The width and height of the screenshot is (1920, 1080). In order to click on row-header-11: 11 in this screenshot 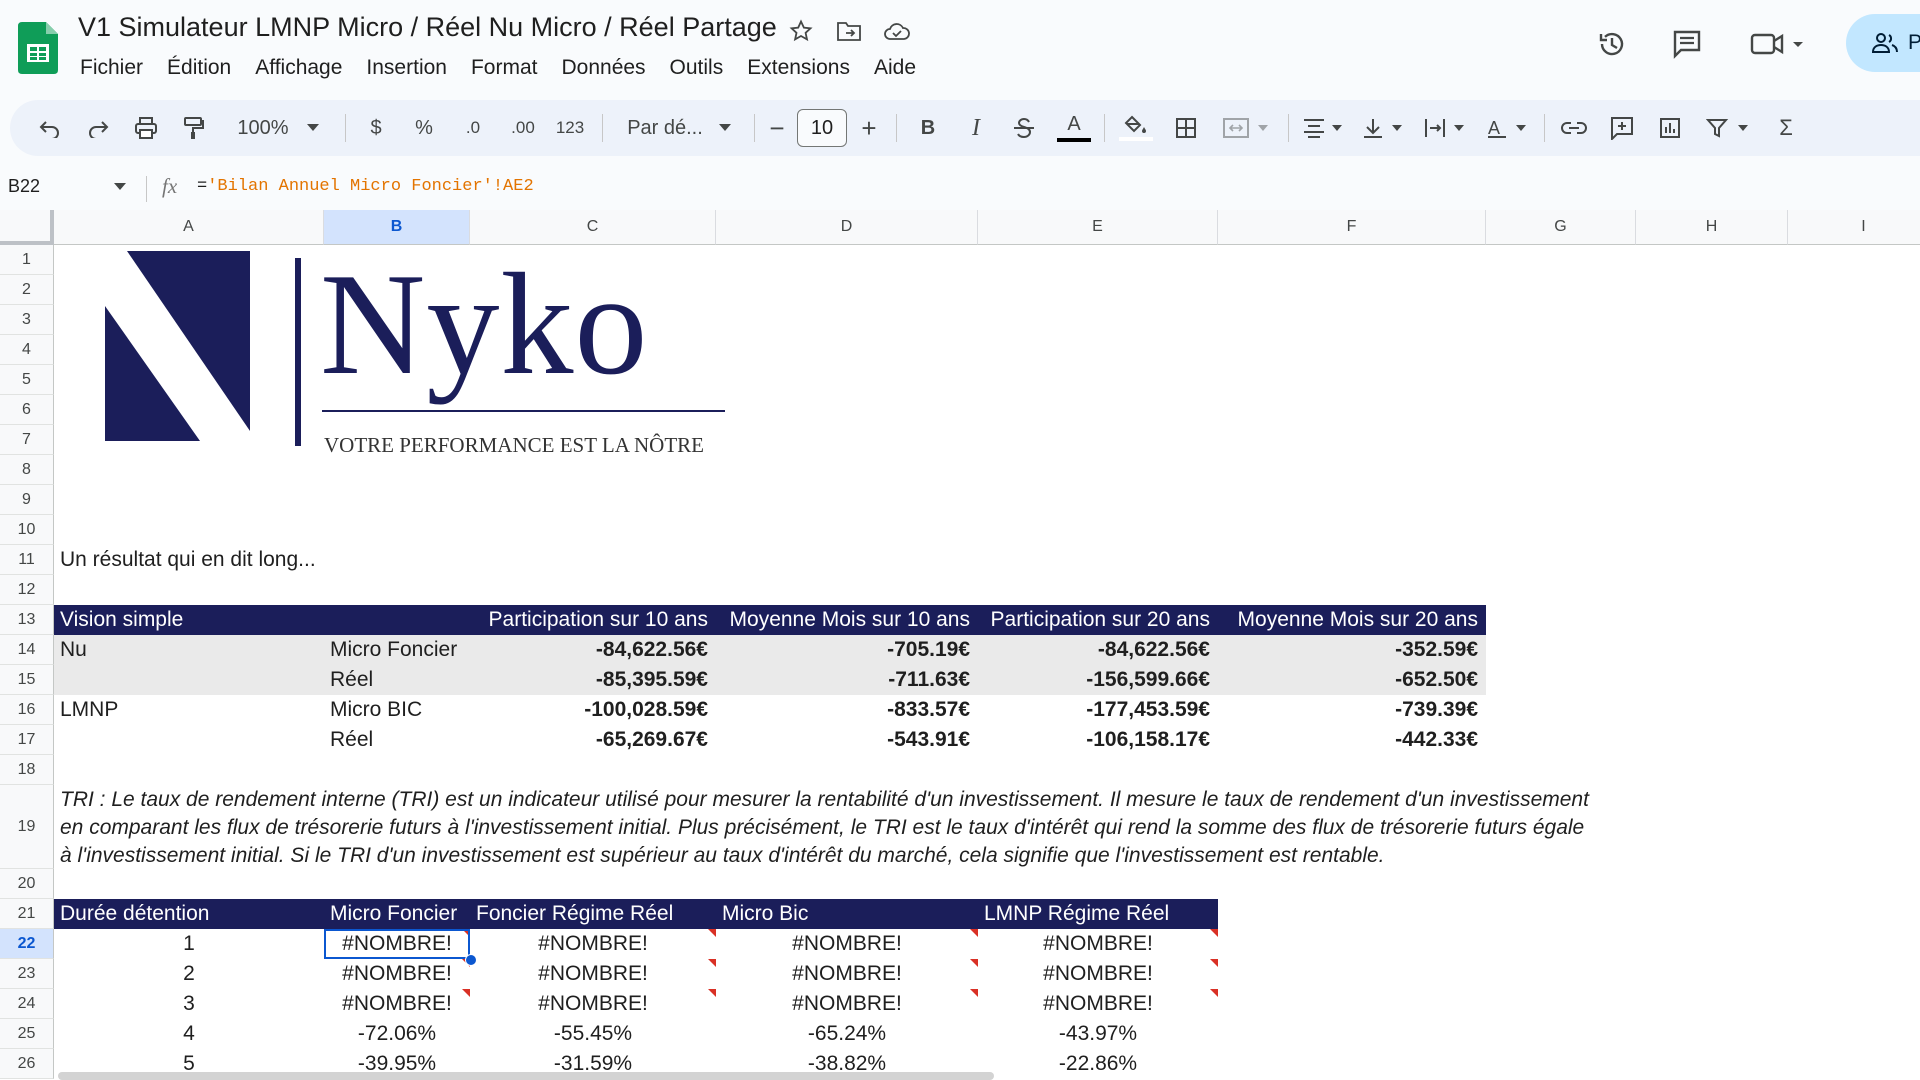, I will do `click(27, 560)`.